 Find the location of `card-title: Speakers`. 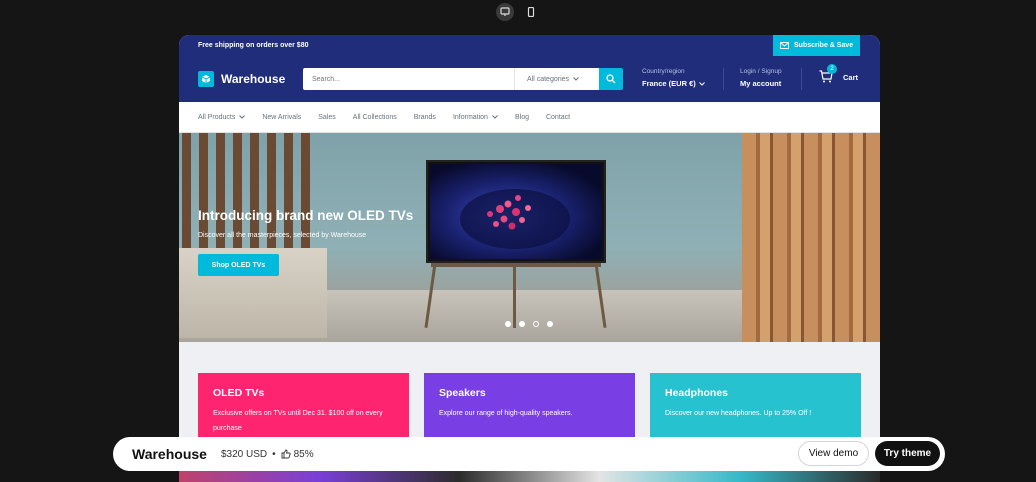

card-title: Speakers is located at coordinates (462, 393).